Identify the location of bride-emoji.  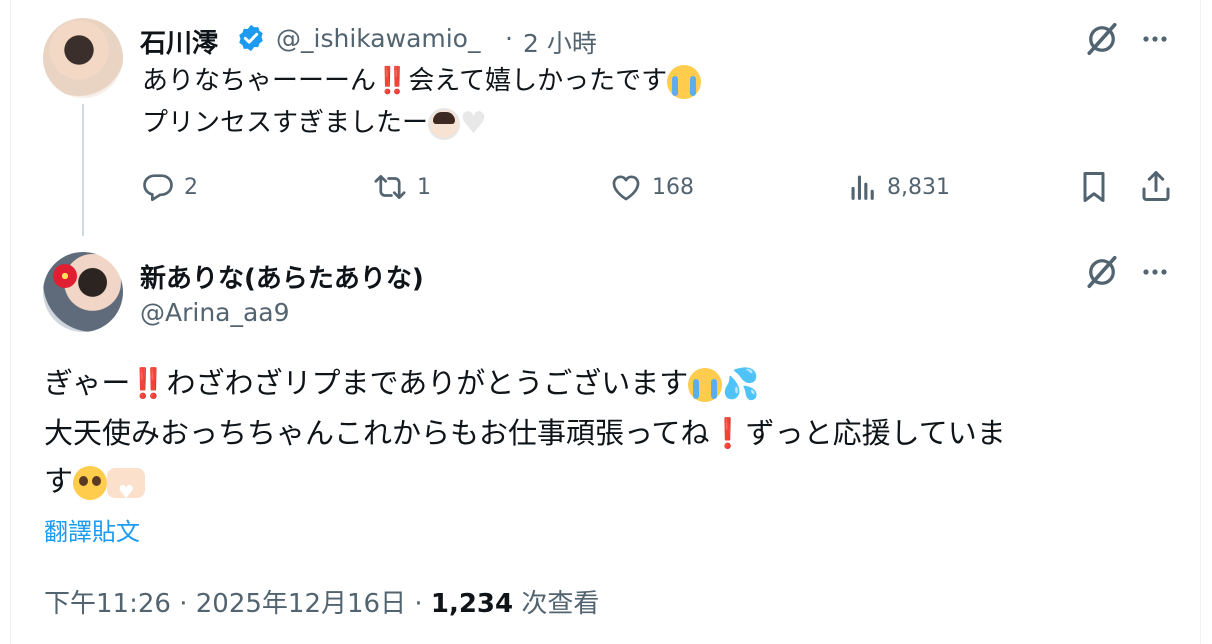
(444, 123).